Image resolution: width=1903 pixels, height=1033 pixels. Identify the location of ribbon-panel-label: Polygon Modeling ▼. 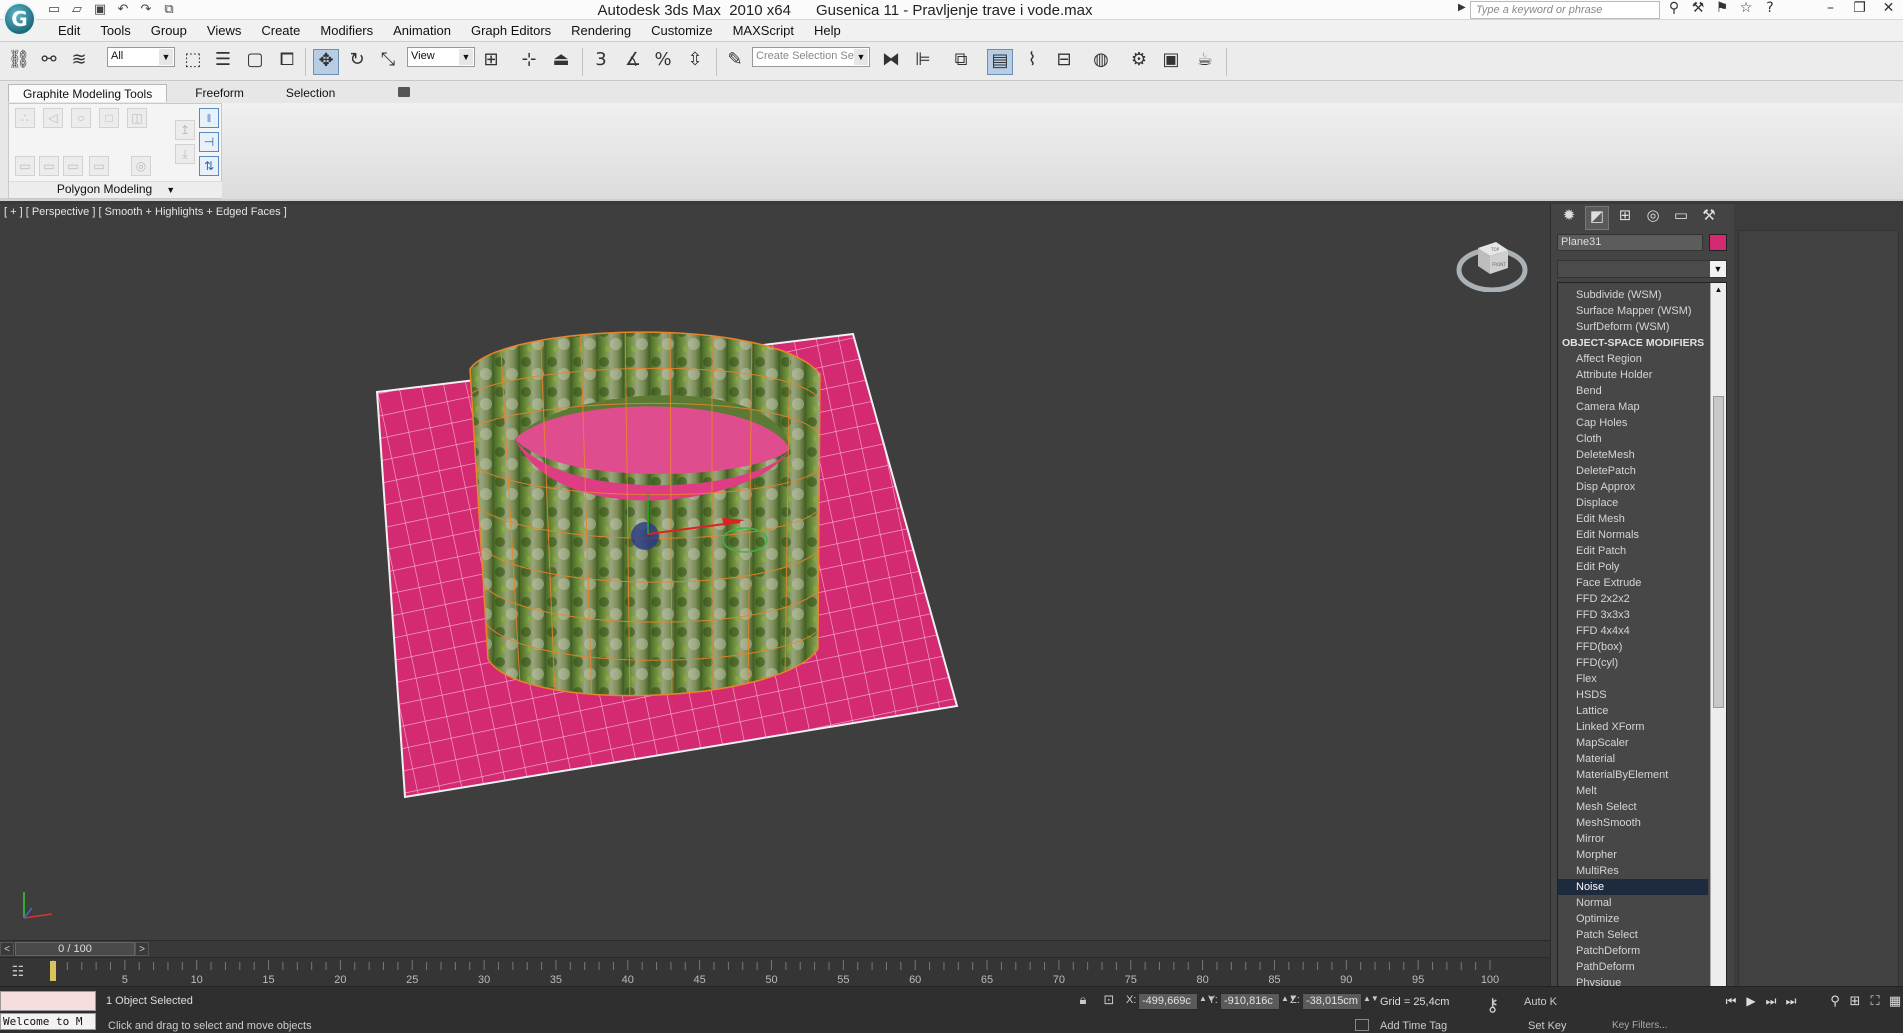
(116, 189).